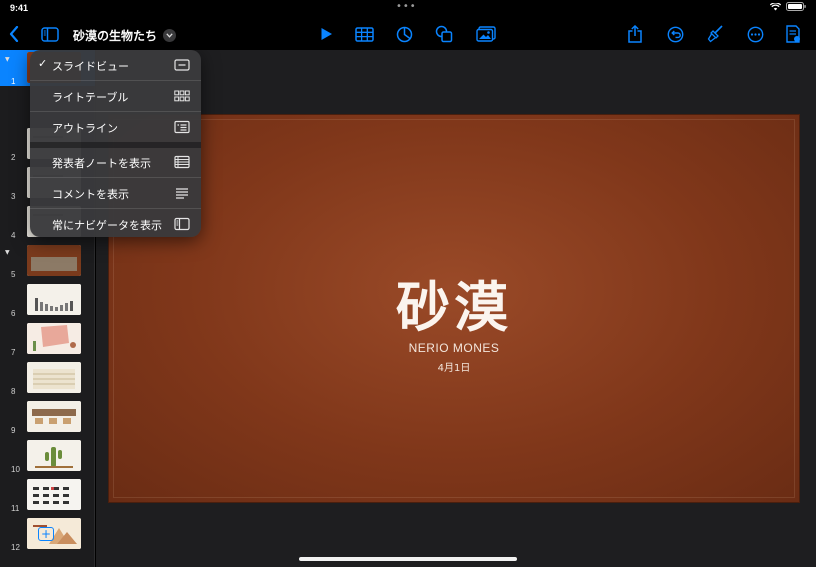 This screenshot has width=816, height=567. I want to click on navigator-slide-11: 11, so click(47, 495).